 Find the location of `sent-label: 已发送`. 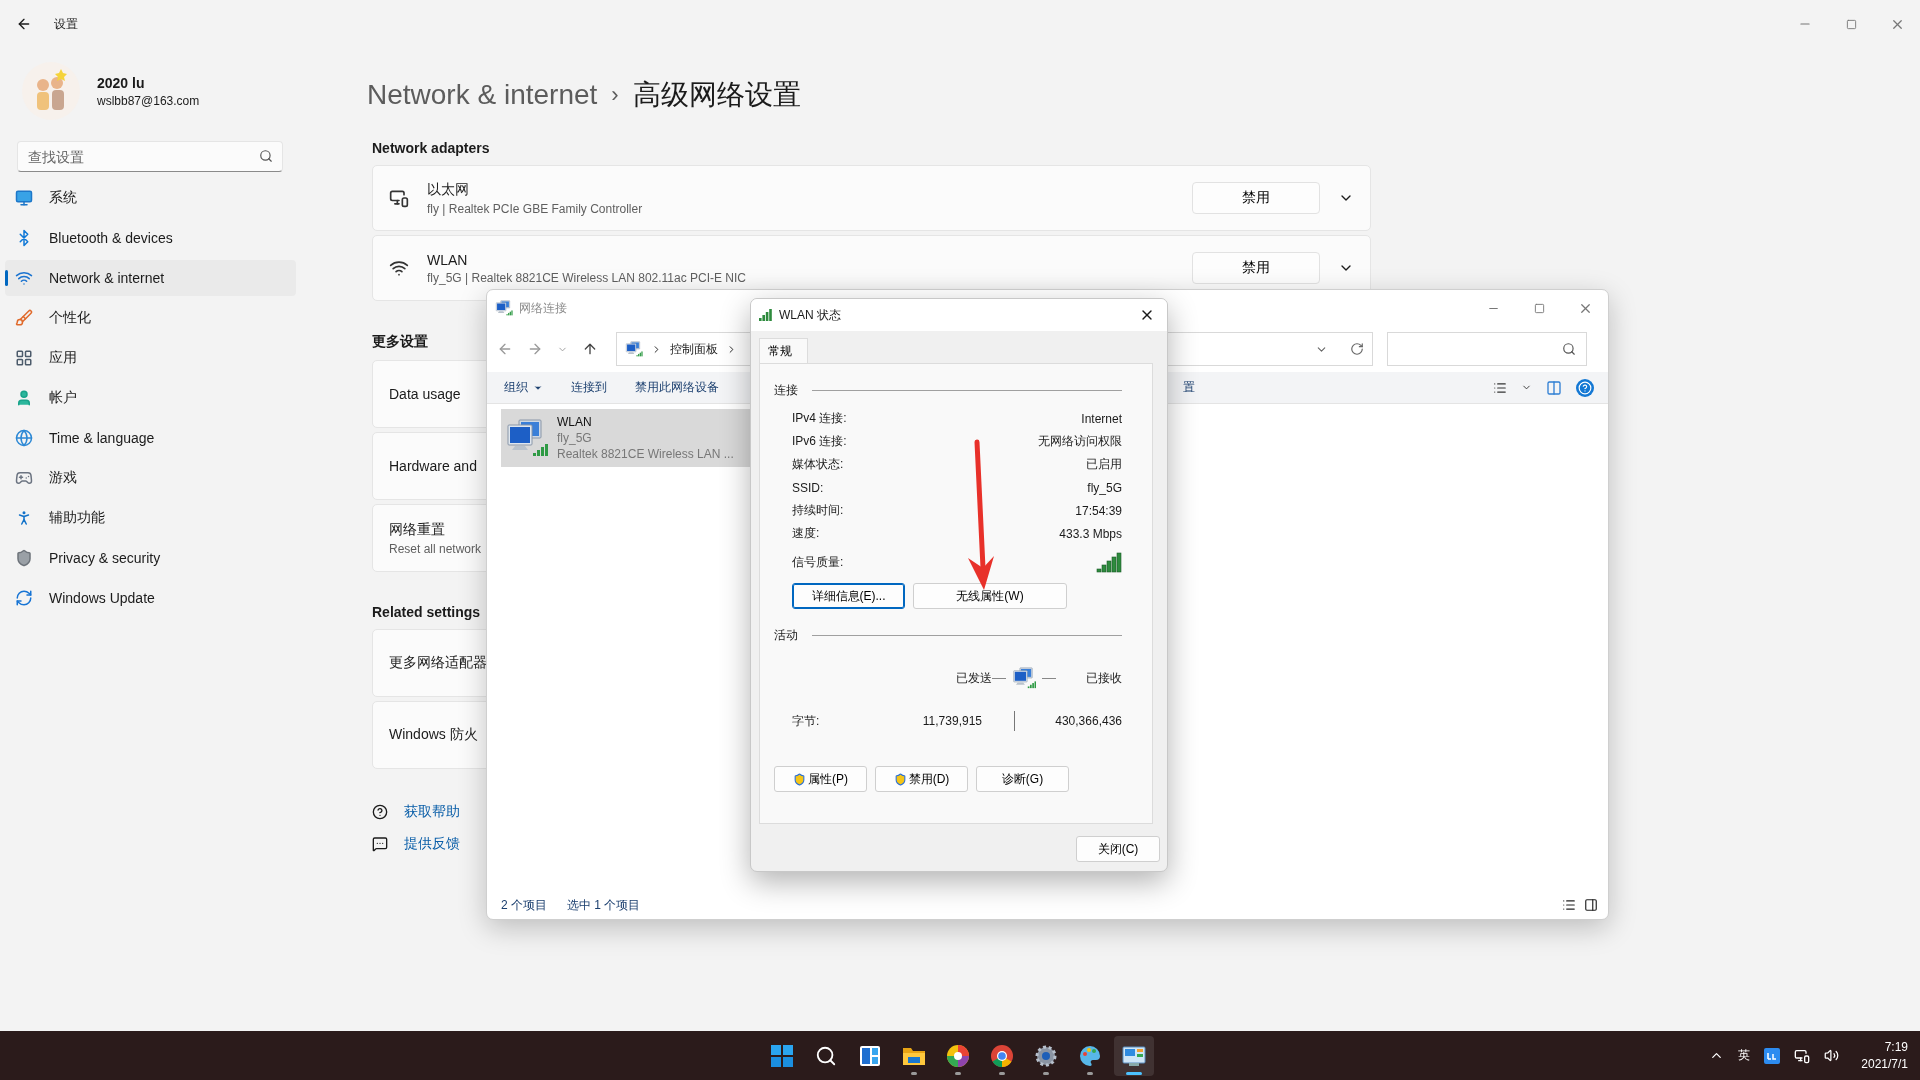

sent-label: 已发送 is located at coordinates (973, 678).